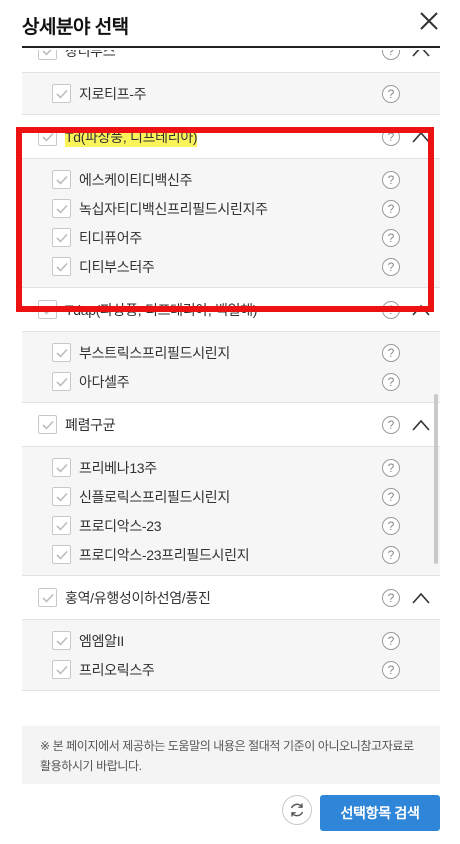 The width and height of the screenshot is (460, 844). I want to click on subcategory-label: 프로디악스-23프리필드시린지, so click(164, 554).